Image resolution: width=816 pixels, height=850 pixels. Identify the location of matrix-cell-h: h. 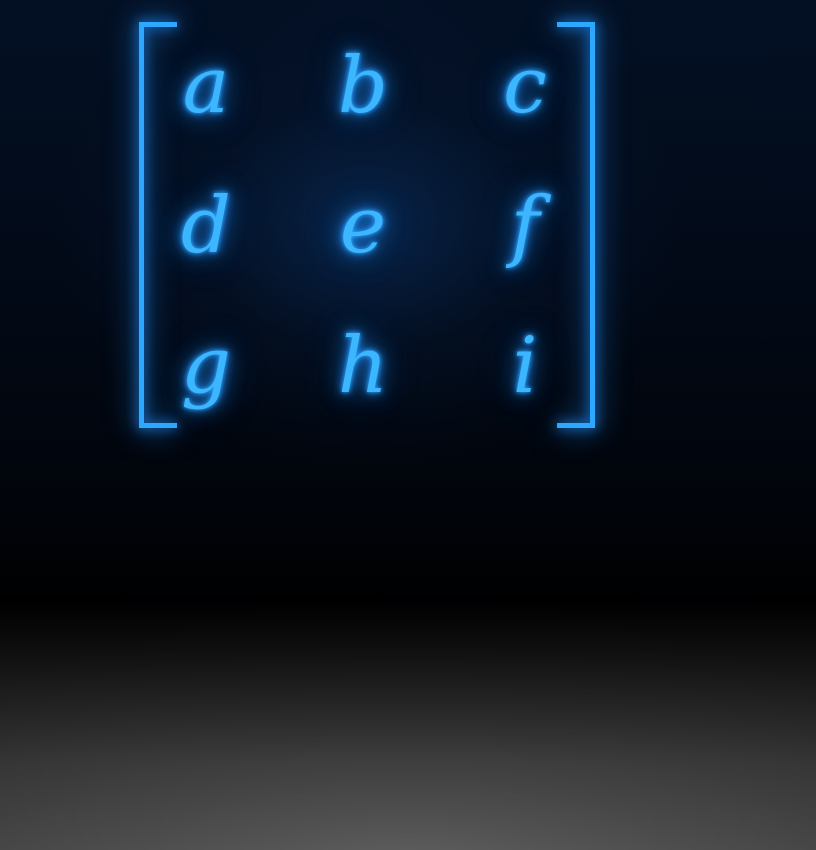
(363, 366).